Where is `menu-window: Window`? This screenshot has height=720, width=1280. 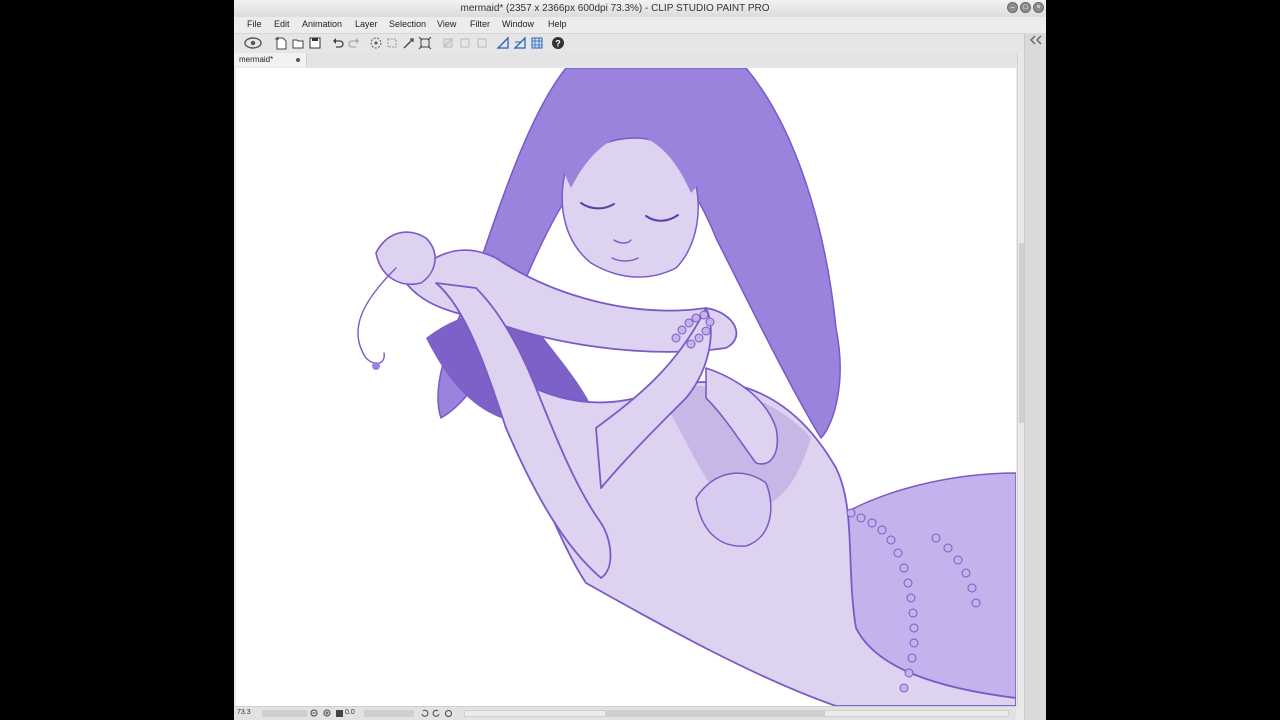 menu-window: Window is located at coordinates (518, 24).